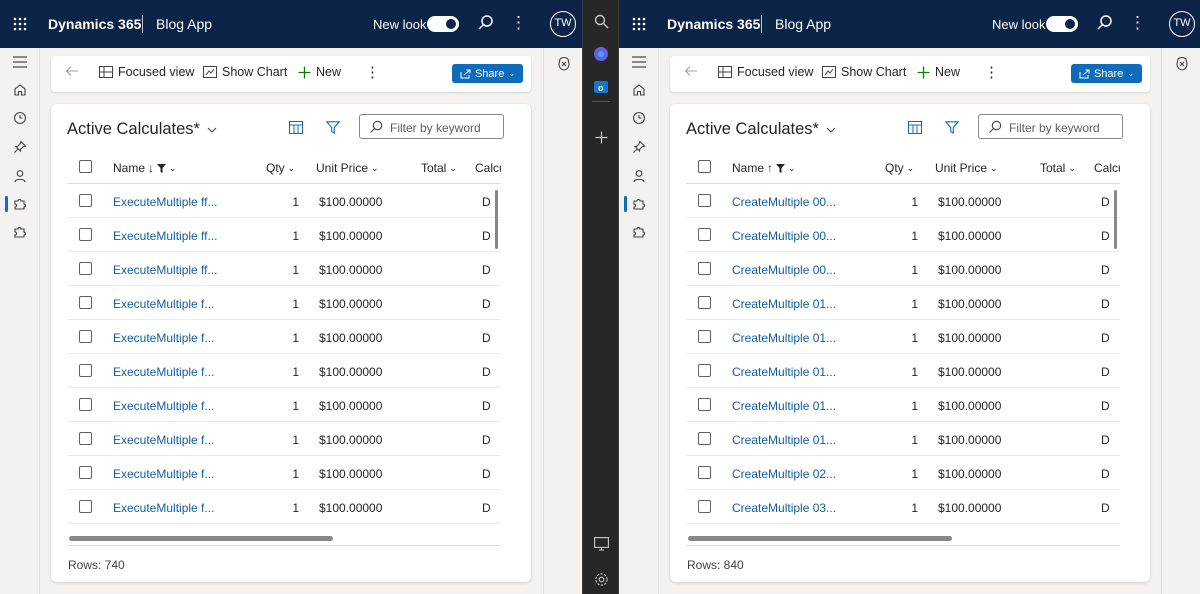 The image size is (1200, 594). I want to click on calculate-entity-icon, so click(17, 204).